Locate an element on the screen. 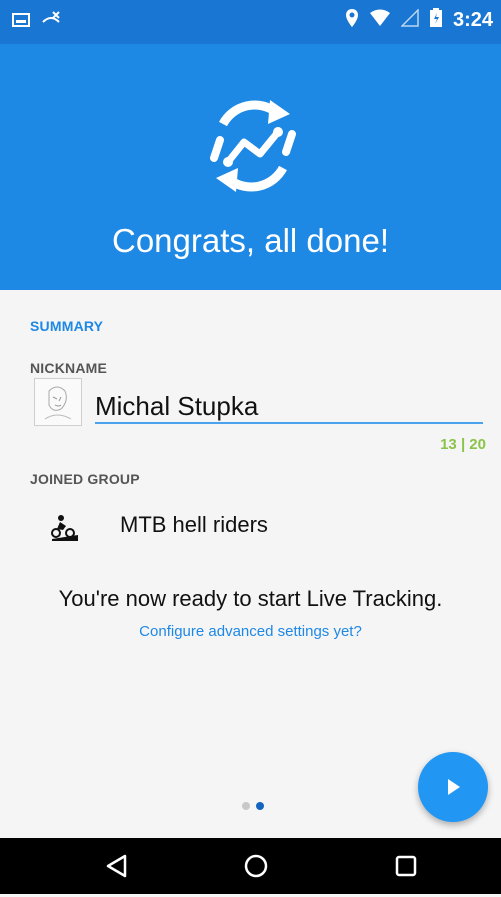 This screenshot has width=501, height=897. navigation-bar is located at coordinates (250, 866).